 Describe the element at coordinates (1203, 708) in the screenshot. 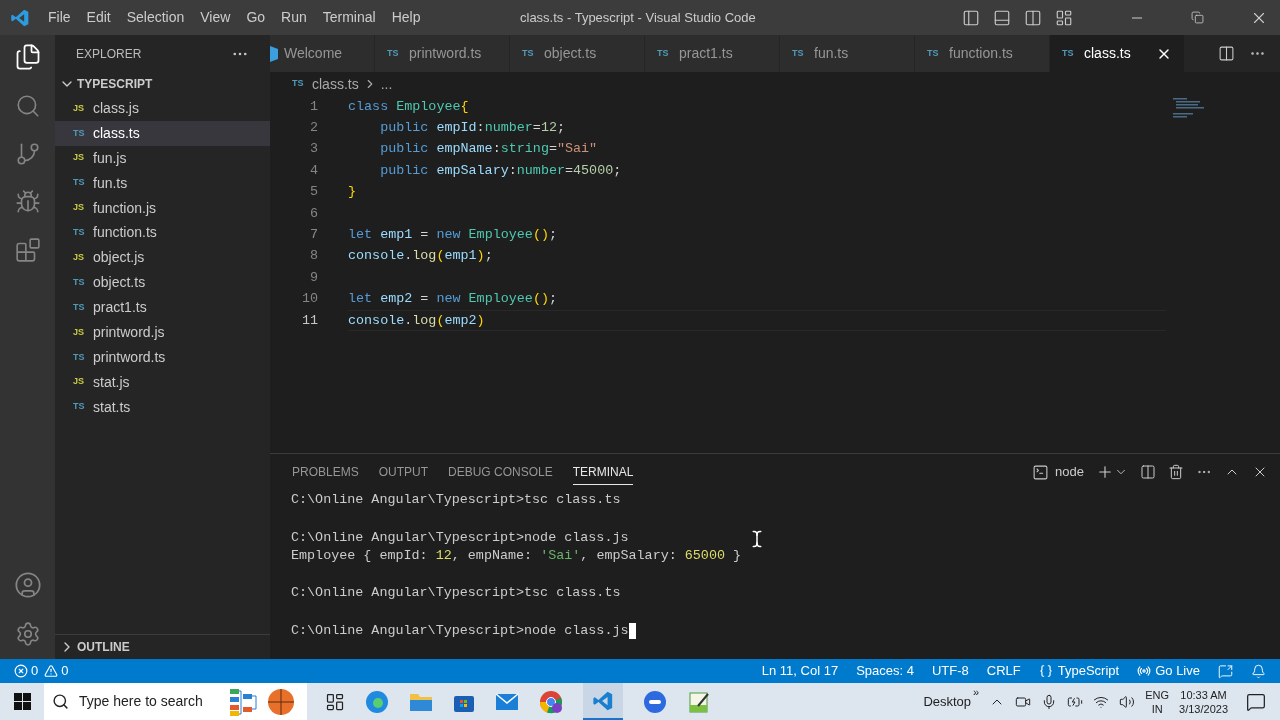

I see `clock-date: 3/13/2023` at that location.